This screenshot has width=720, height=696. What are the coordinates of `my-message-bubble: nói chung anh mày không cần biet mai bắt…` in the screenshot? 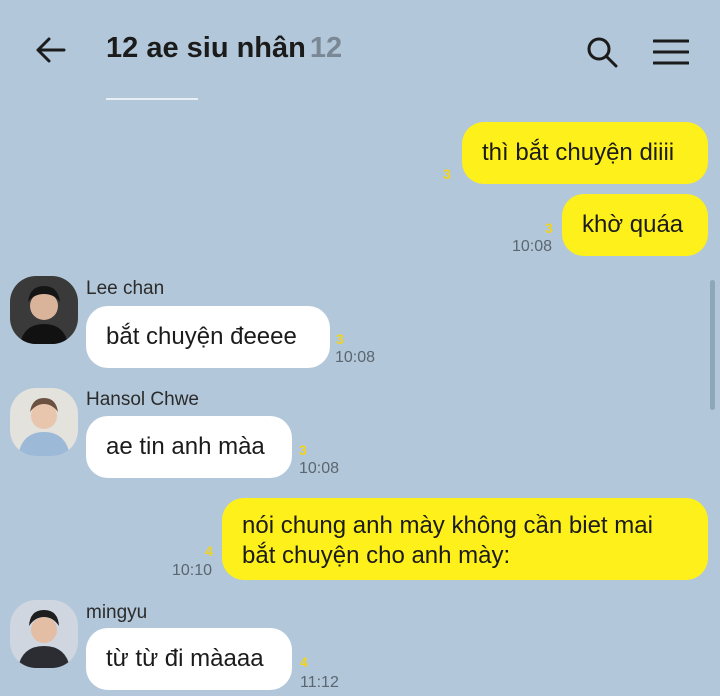 It's located at (465, 539).